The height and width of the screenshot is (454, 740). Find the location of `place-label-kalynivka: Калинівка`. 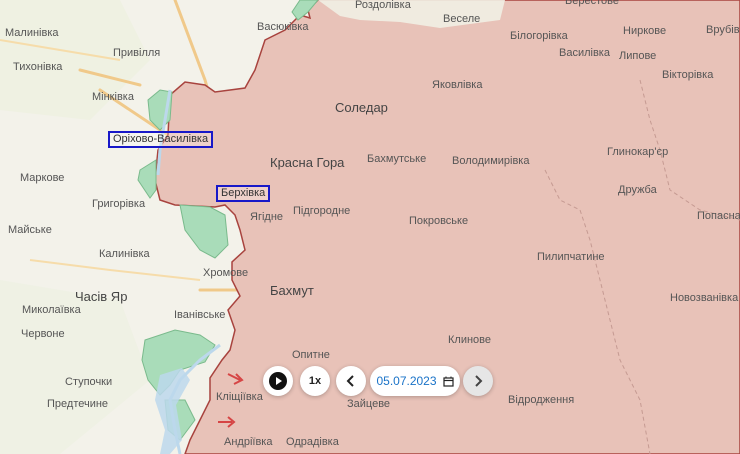

place-label-kalynivka: Калинівка is located at coordinates (124, 254).